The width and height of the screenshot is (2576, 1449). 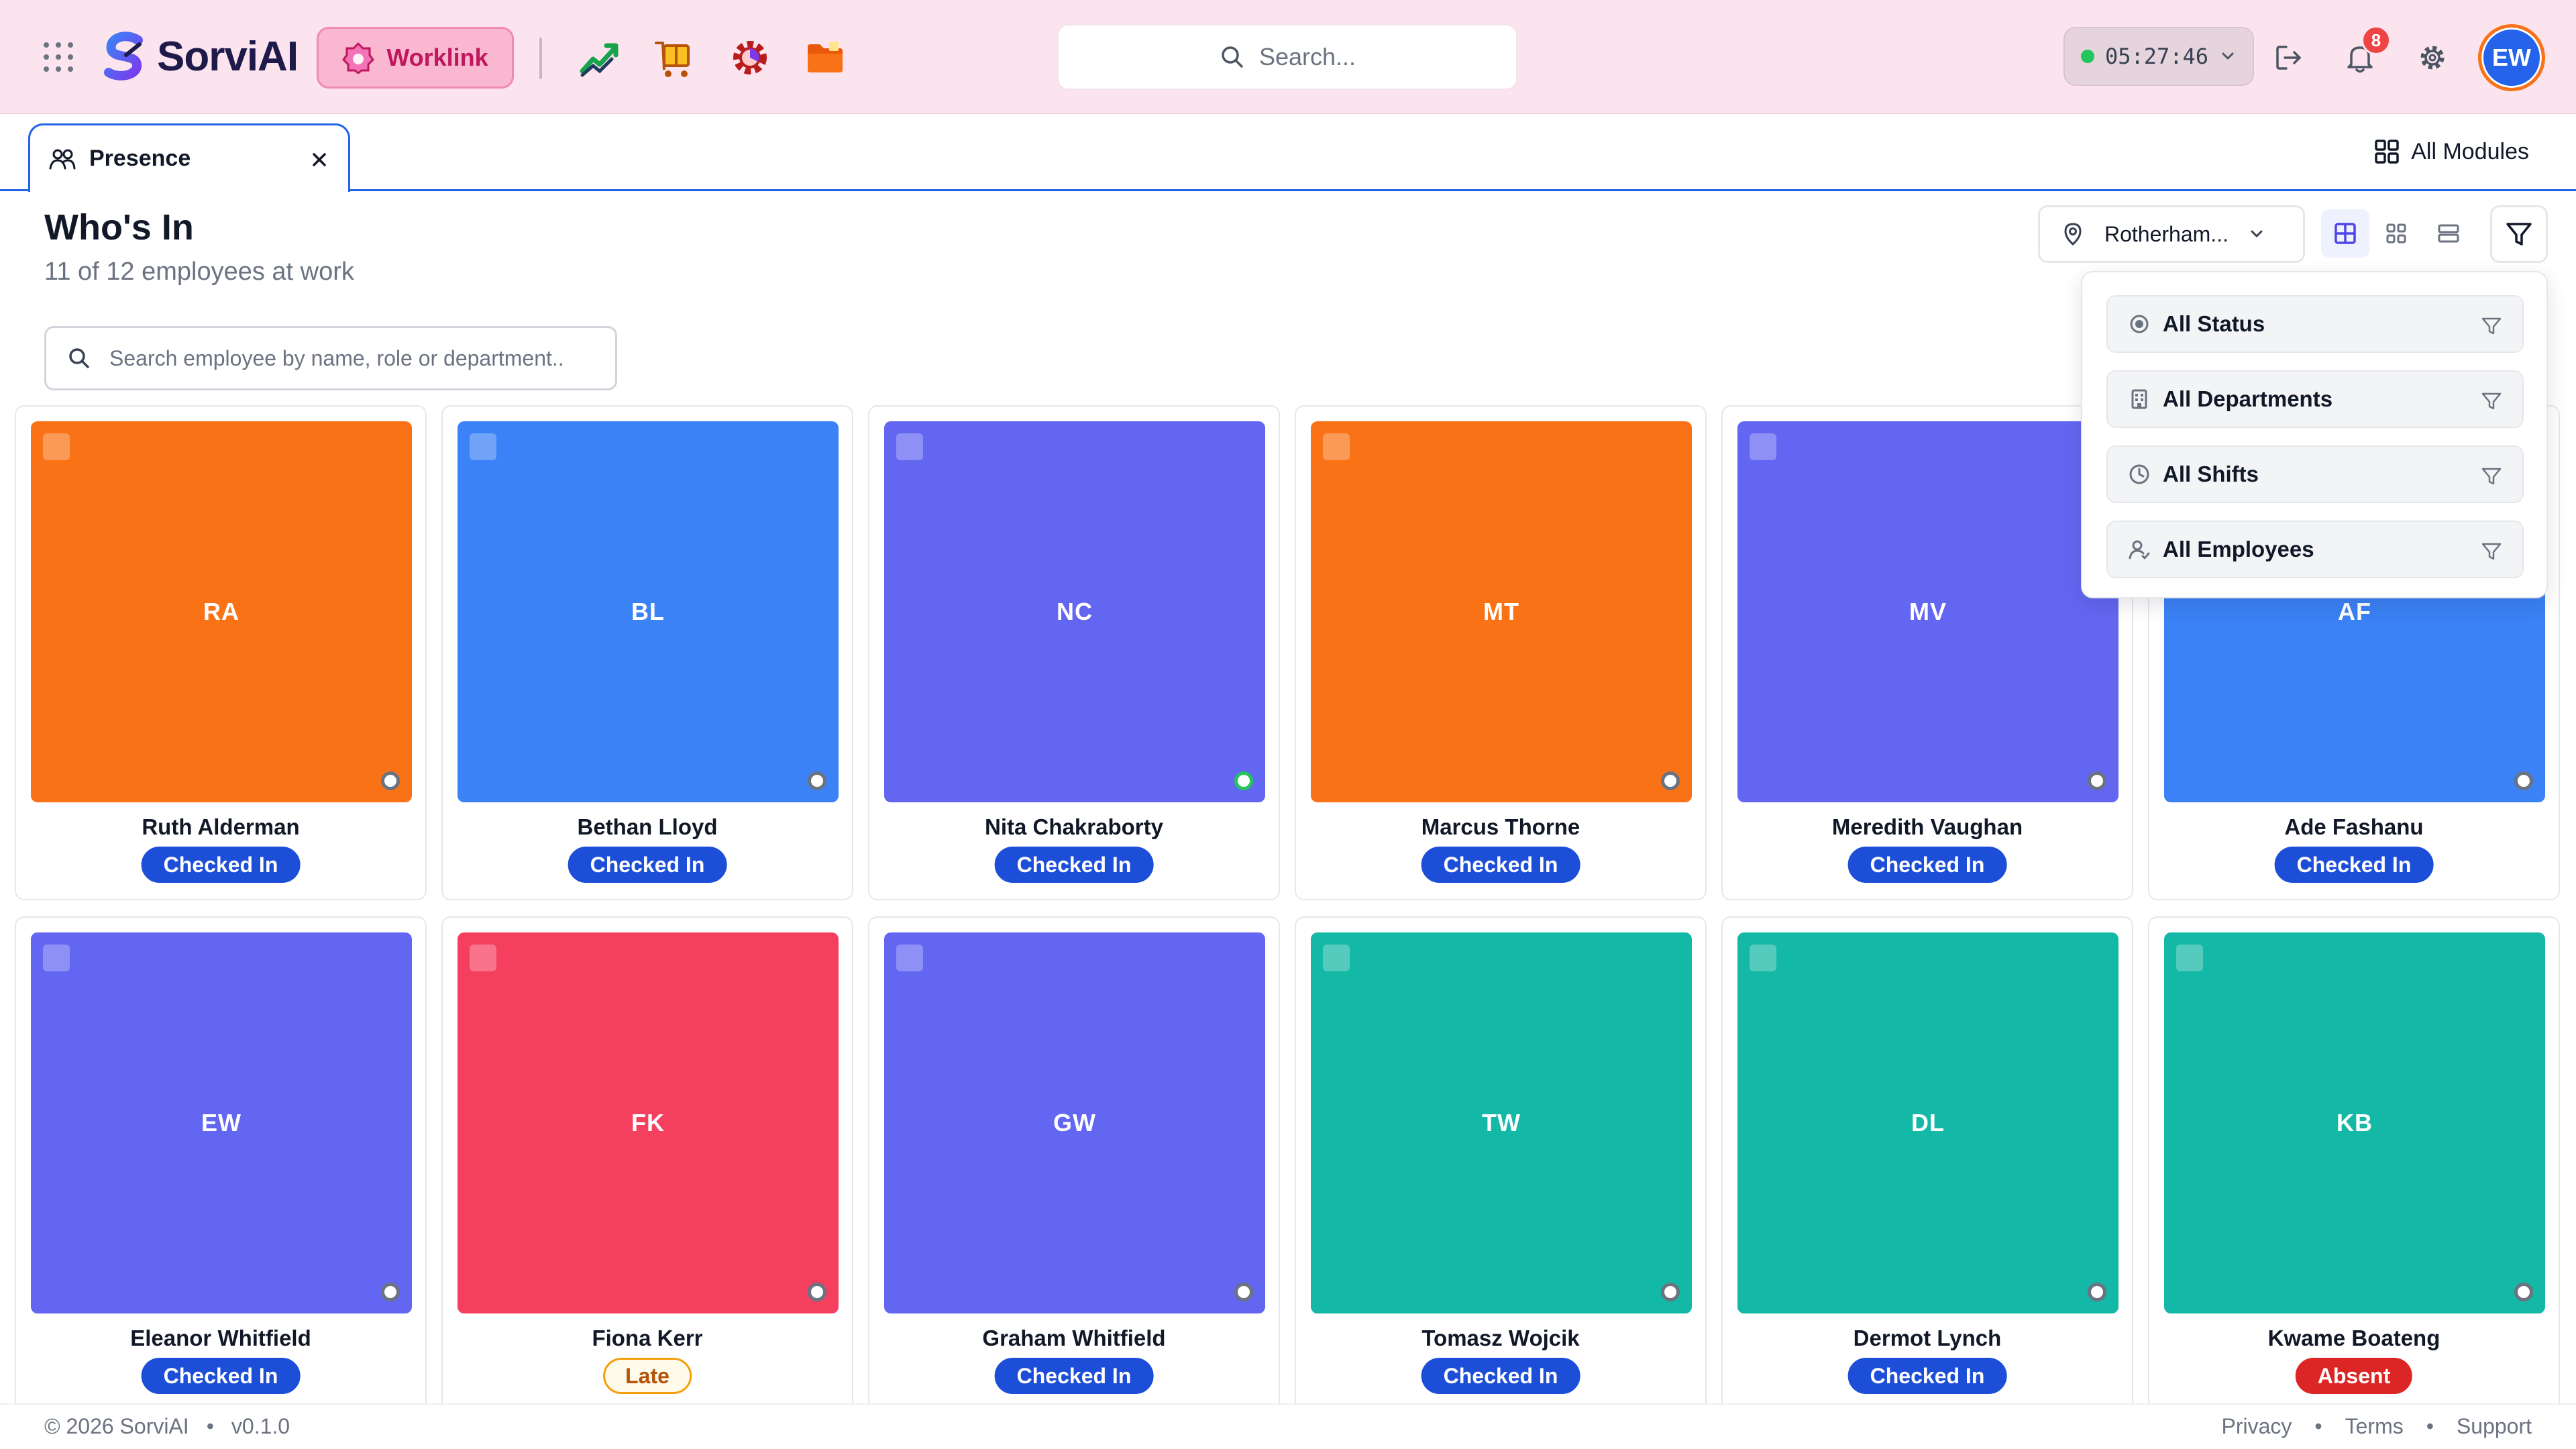 What do you see at coordinates (2451, 151) in the screenshot?
I see `all-modules-button: All Modules` at bounding box center [2451, 151].